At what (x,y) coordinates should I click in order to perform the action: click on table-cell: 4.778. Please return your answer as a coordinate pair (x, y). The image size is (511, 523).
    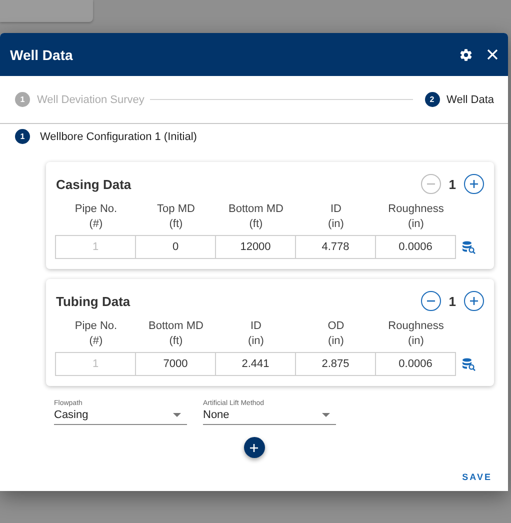
    Looking at the image, I should click on (335, 247).